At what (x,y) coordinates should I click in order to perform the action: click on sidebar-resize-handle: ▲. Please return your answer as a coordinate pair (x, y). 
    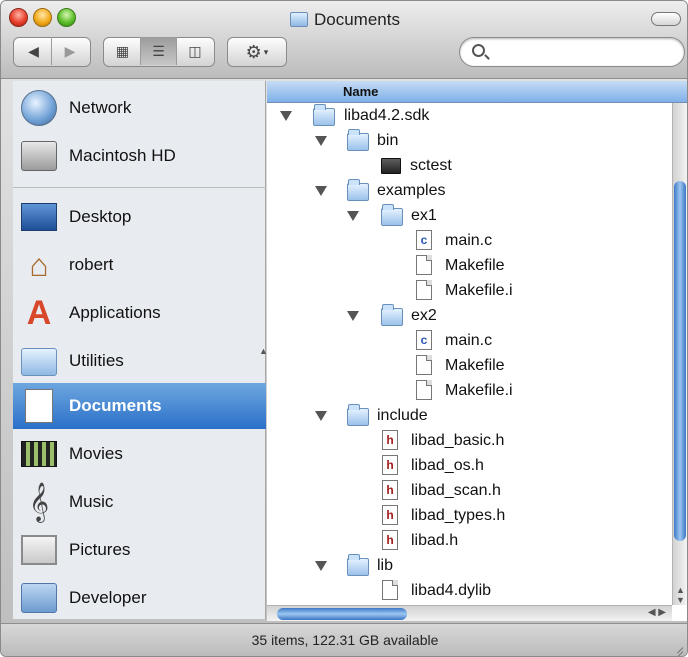
    Looking at the image, I should click on (263, 352).